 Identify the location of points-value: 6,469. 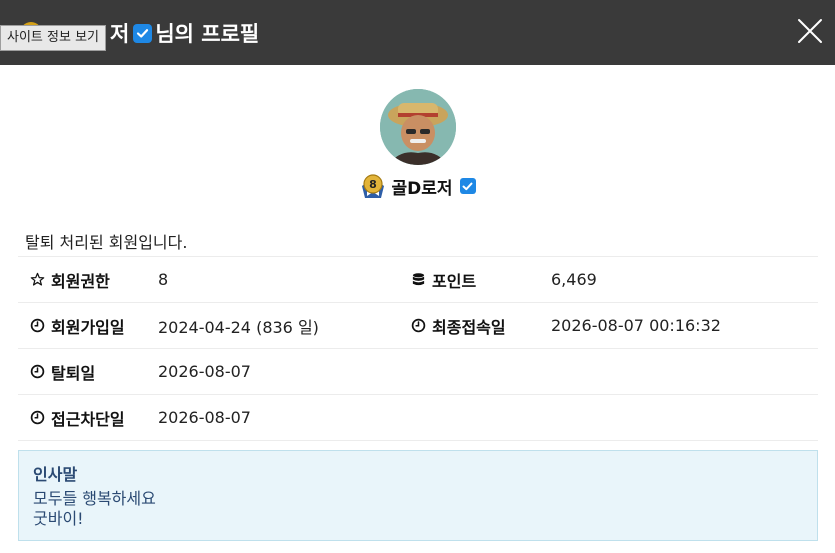
(574, 279).